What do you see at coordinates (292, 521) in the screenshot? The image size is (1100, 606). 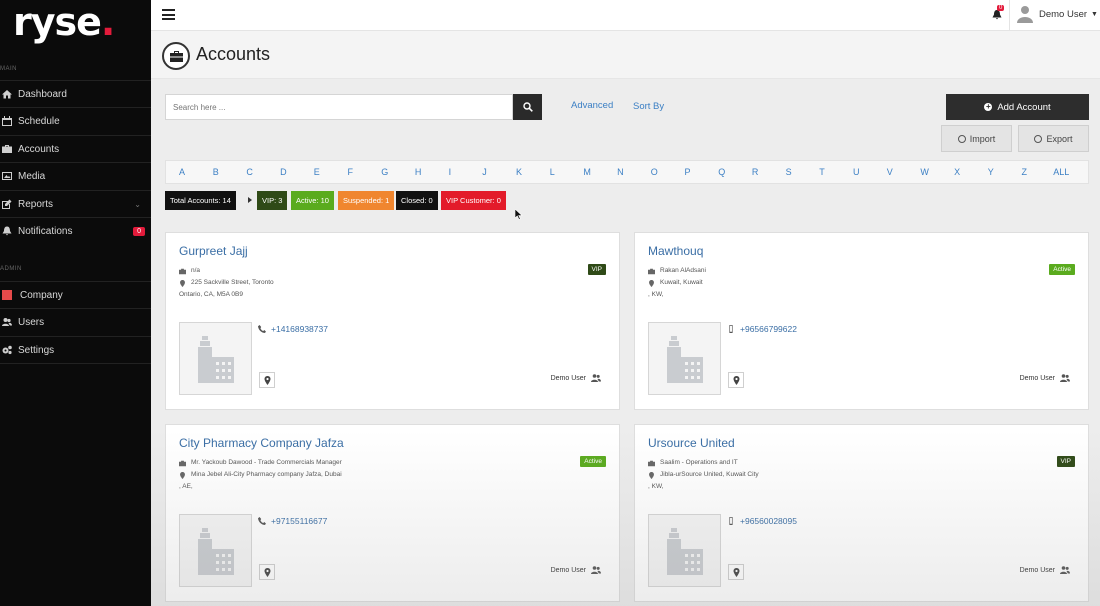 I see `account-phone-link: +97155116677` at bounding box center [292, 521].